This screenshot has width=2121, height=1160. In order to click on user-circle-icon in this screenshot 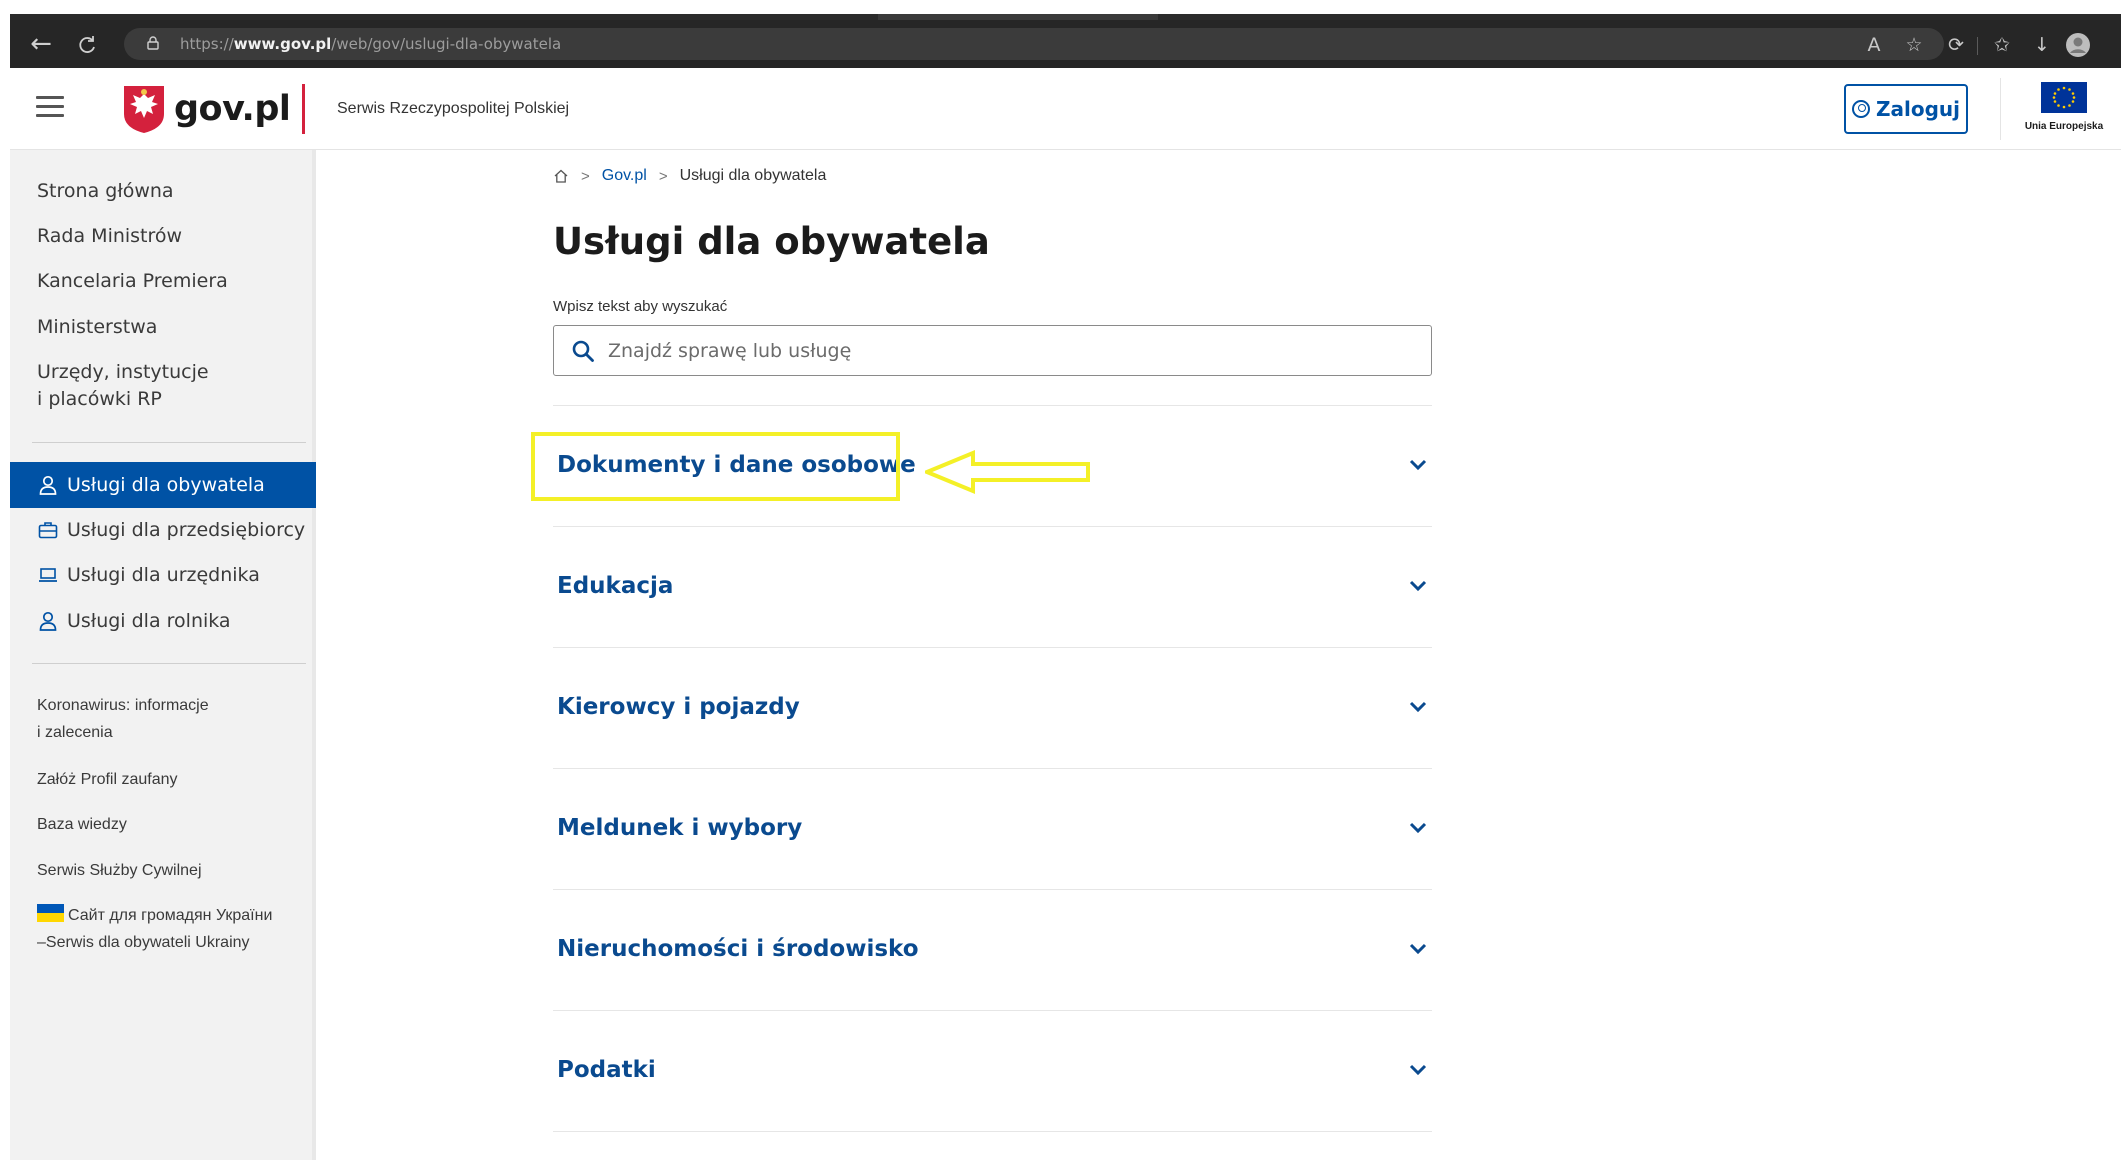, I will do `click(1860, 109)`.